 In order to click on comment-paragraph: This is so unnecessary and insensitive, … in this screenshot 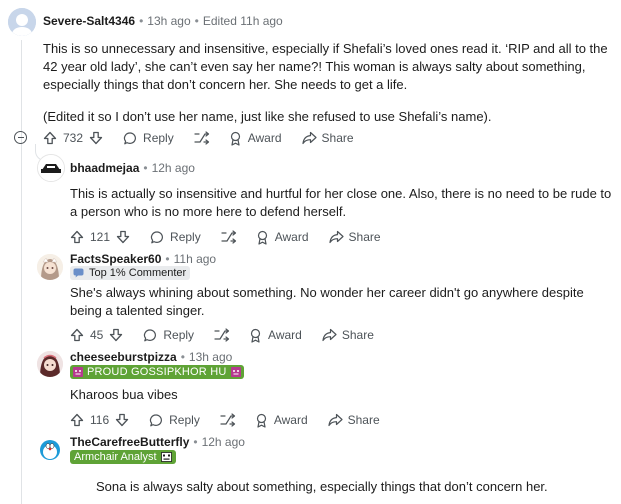, I will do `click(325, 66)`.